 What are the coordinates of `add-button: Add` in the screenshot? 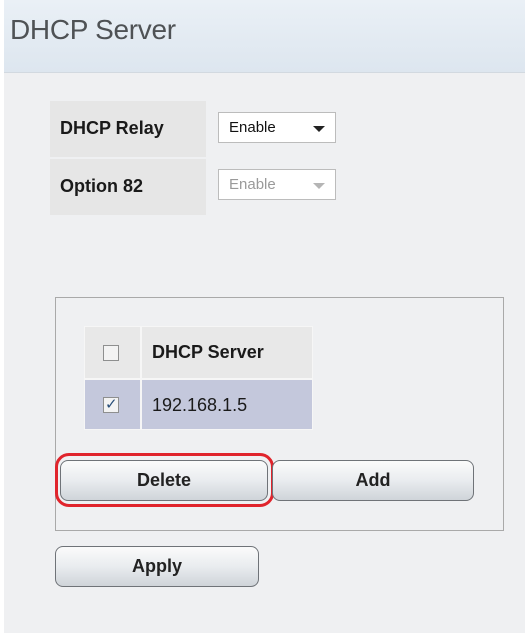 It's located at (373, 480).